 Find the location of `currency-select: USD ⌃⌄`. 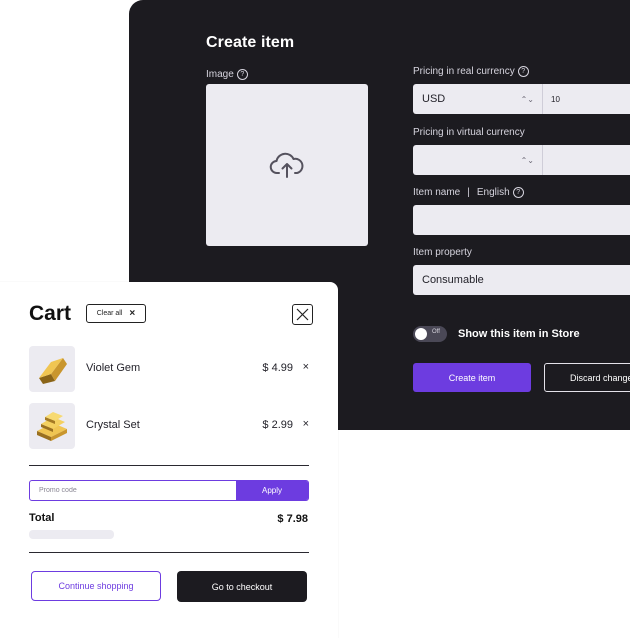

currency-select: USD ⌃⌄ is located at coordinates (478, 99).